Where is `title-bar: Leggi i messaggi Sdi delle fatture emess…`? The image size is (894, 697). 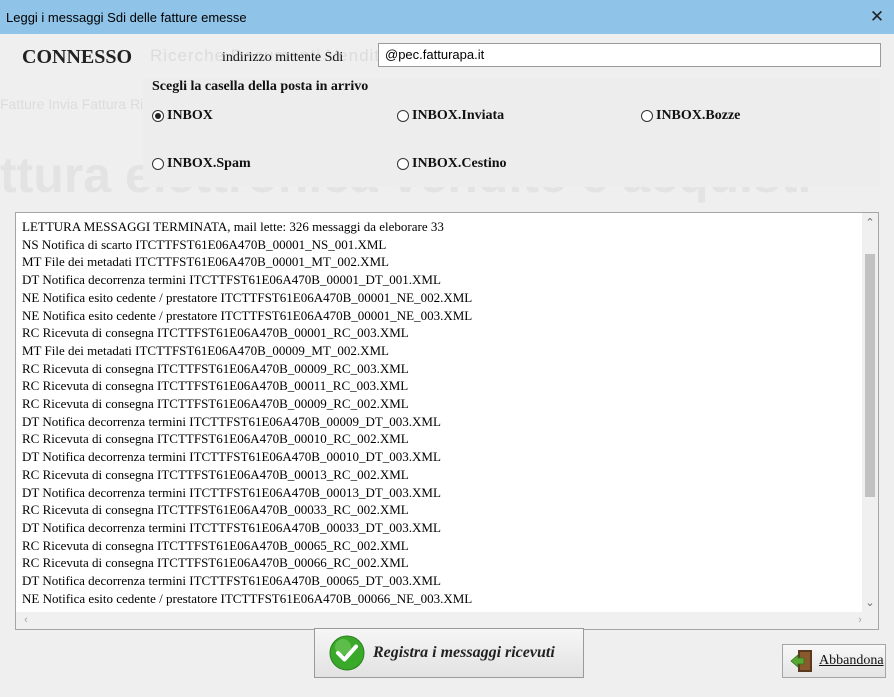
title-bar: Leggi i messaggi Sdi delle fatture emess… is located at coordinates (447, 17).